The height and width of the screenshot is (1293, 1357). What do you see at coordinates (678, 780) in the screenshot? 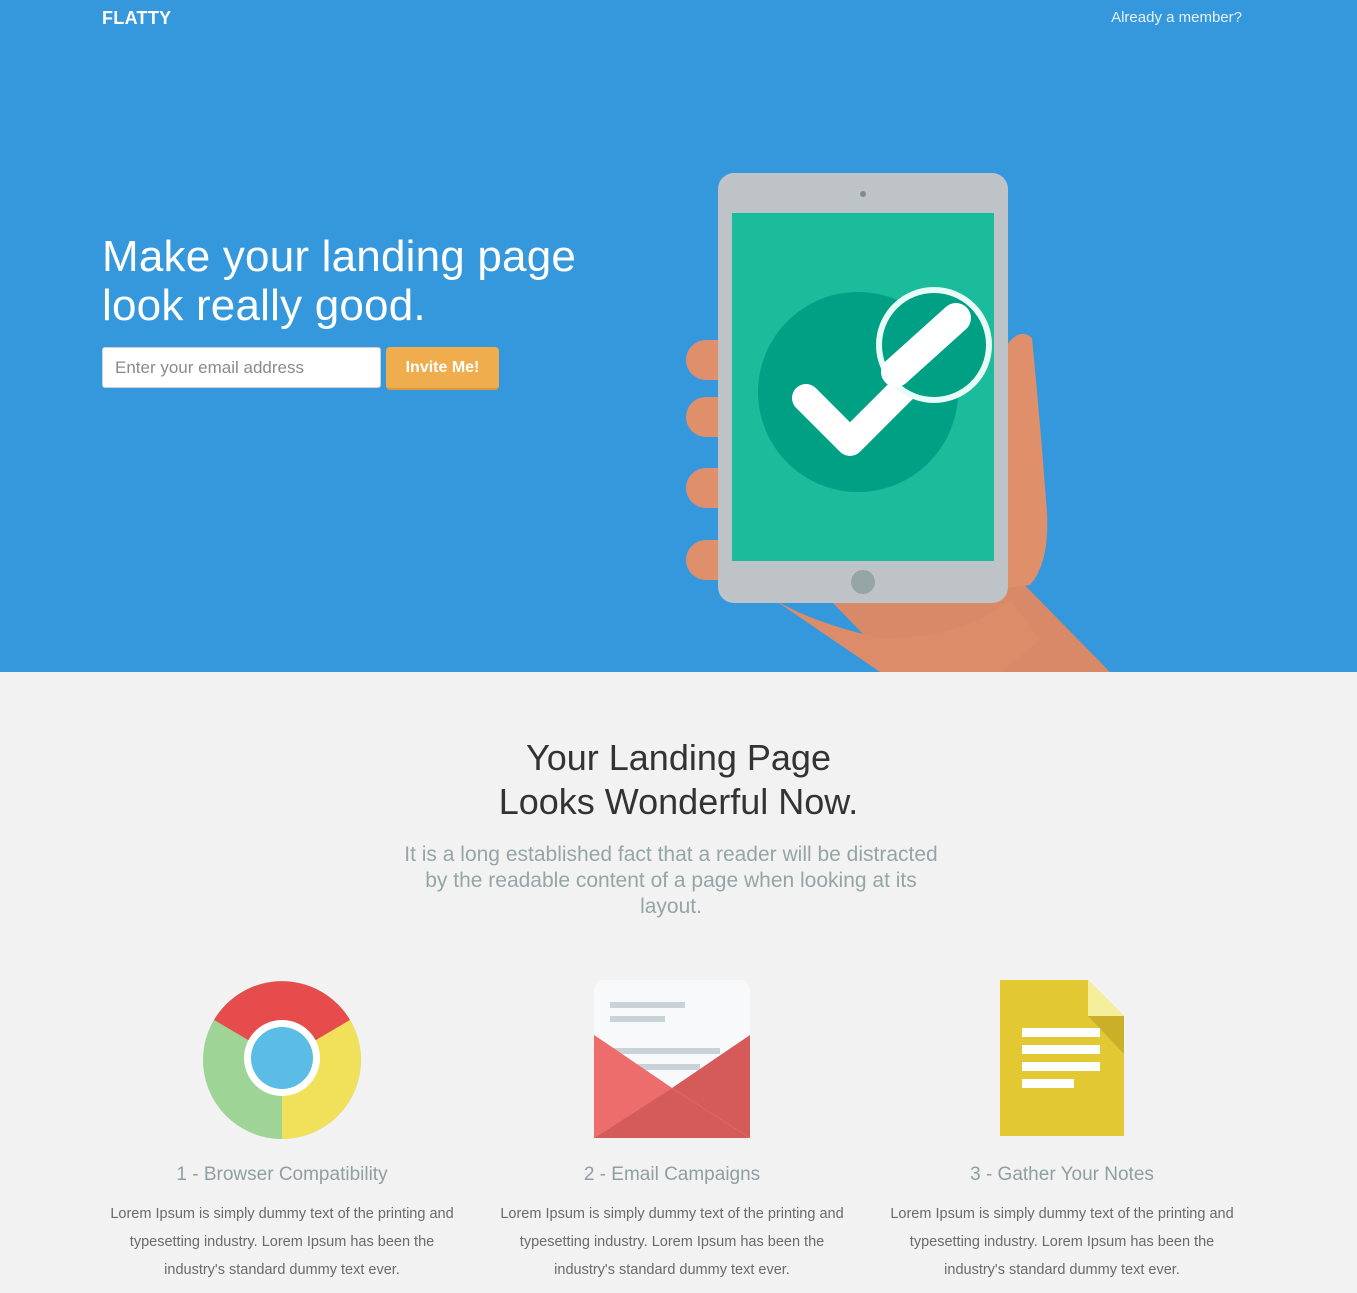
I see `section-title: Your Landing Page Looks Wonderful Now.` at bounding box center [678, 780].